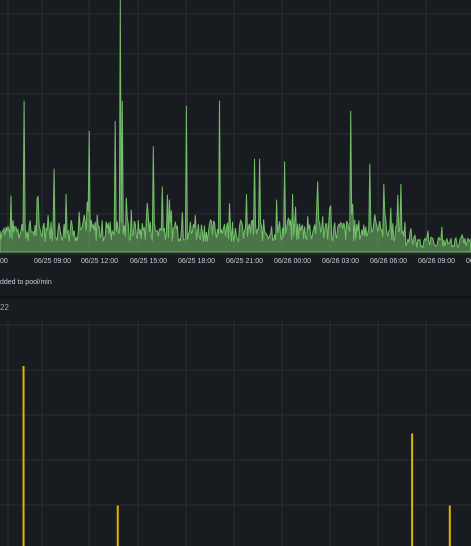  I want to click on top-legend-label: dded to pool/min, so click(26, 282).